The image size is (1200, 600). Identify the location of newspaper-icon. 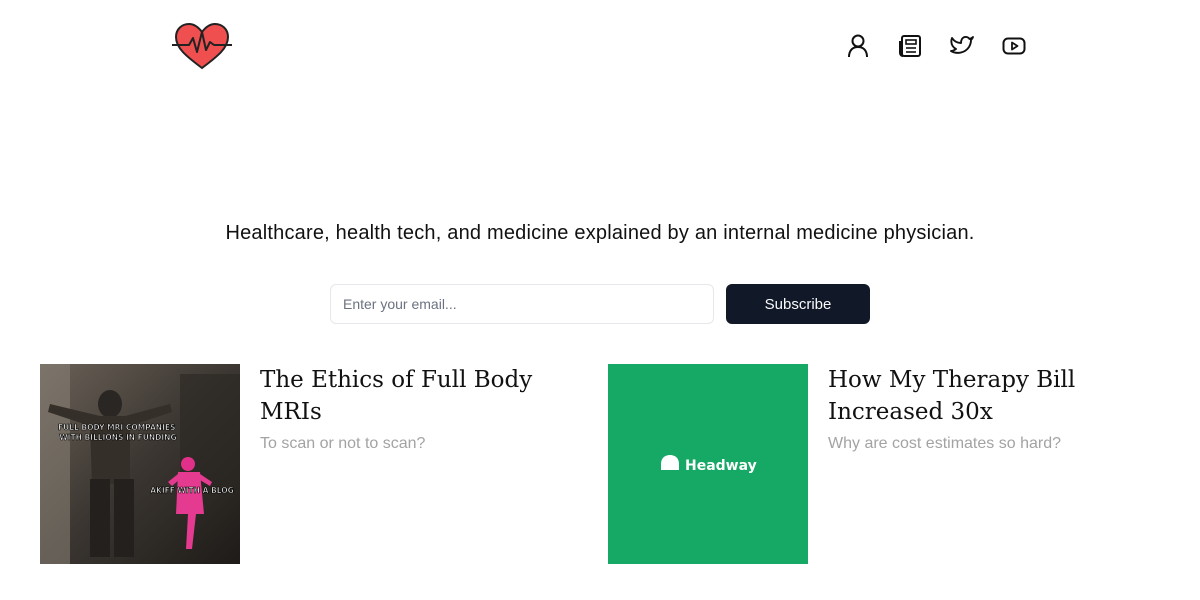
(910, 46).